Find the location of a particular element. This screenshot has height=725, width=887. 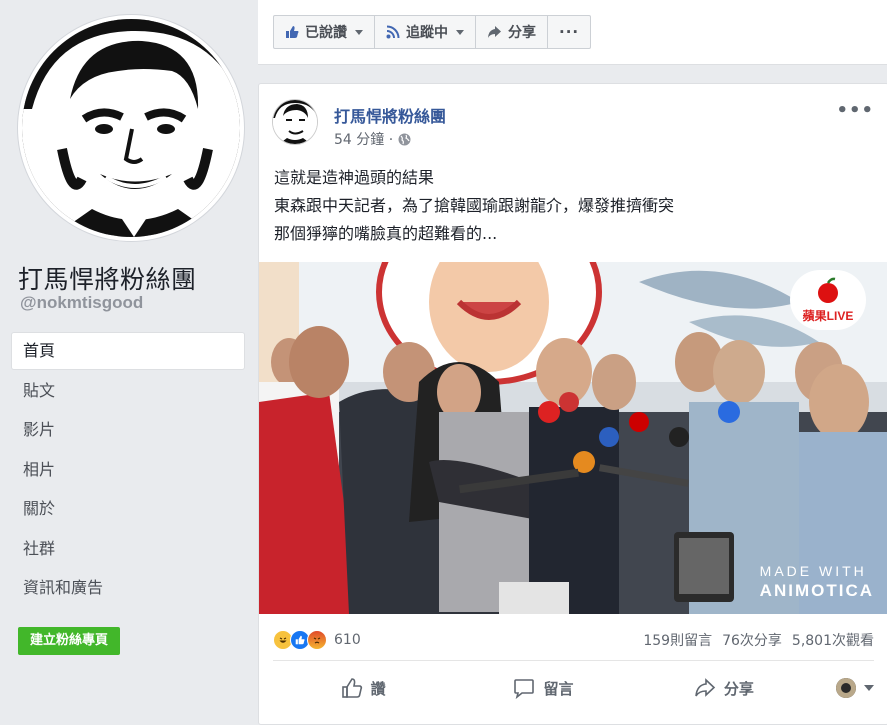

post-meta: 54 分鐘 · is located at coordinates (372, 139).